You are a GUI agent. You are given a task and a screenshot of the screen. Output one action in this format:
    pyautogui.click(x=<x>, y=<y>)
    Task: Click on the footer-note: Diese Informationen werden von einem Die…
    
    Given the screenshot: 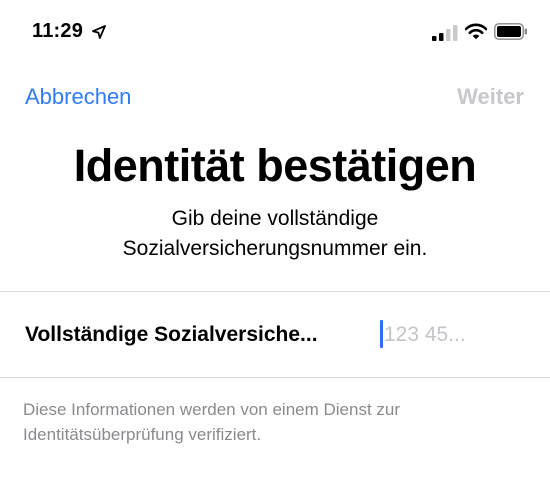 What is the action you would take?
    pyautogui.click(x=212, y=422)
    